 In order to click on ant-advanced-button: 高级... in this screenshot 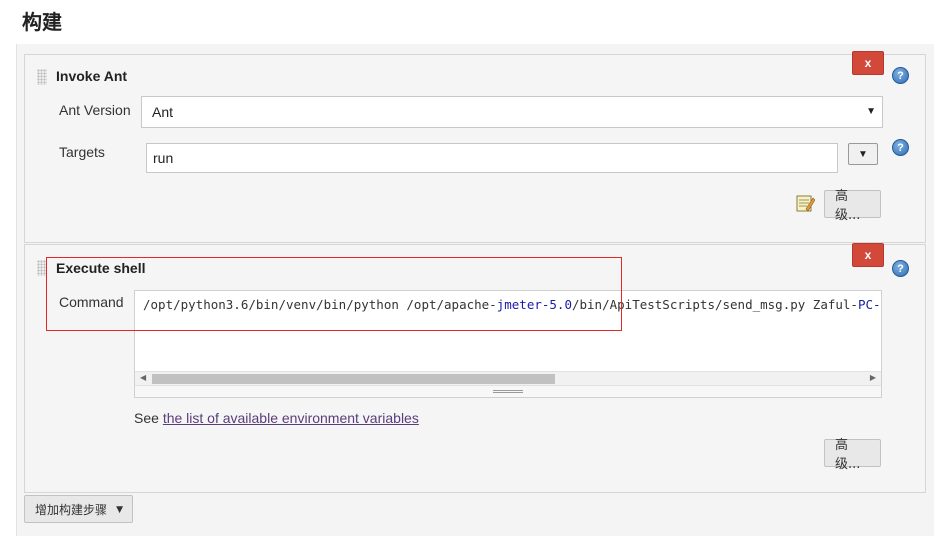, I will do `click(852, 206)`.